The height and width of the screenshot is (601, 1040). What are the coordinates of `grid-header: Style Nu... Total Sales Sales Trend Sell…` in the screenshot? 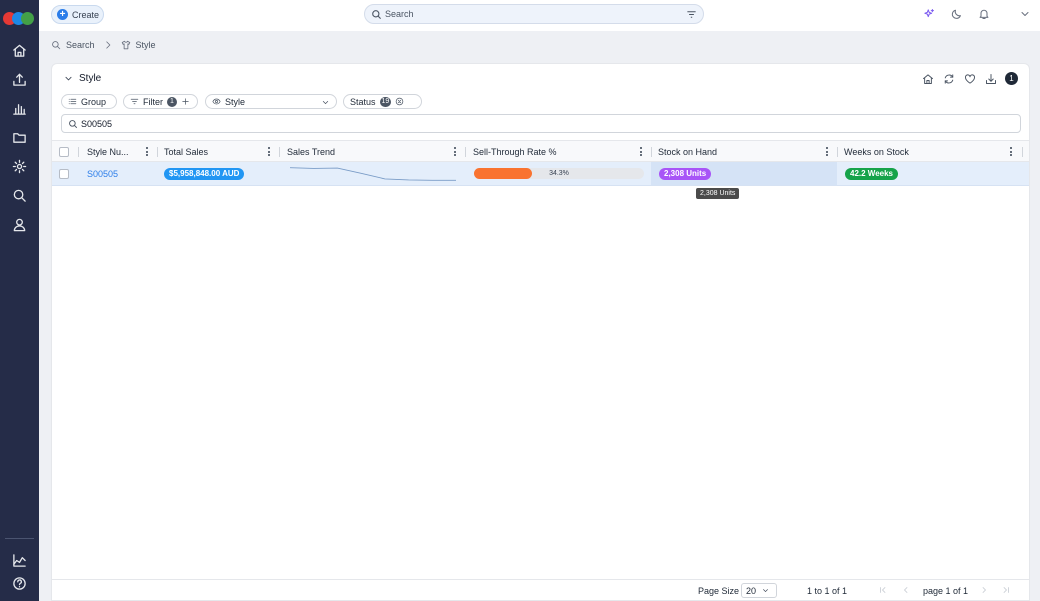 It's located at (540, 151).